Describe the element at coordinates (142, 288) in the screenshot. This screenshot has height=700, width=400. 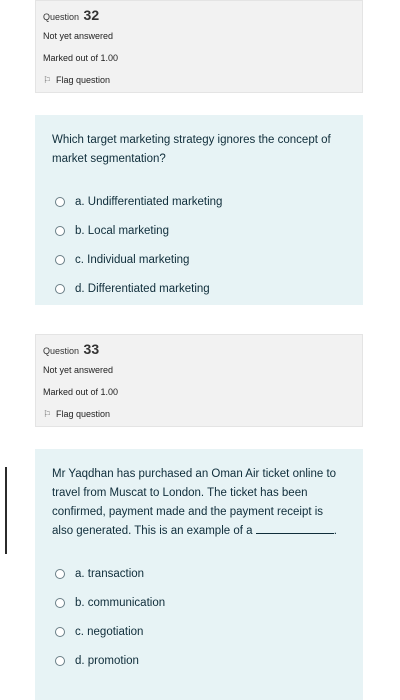
I see `option-label: d. Differentiated marketing` at that location.